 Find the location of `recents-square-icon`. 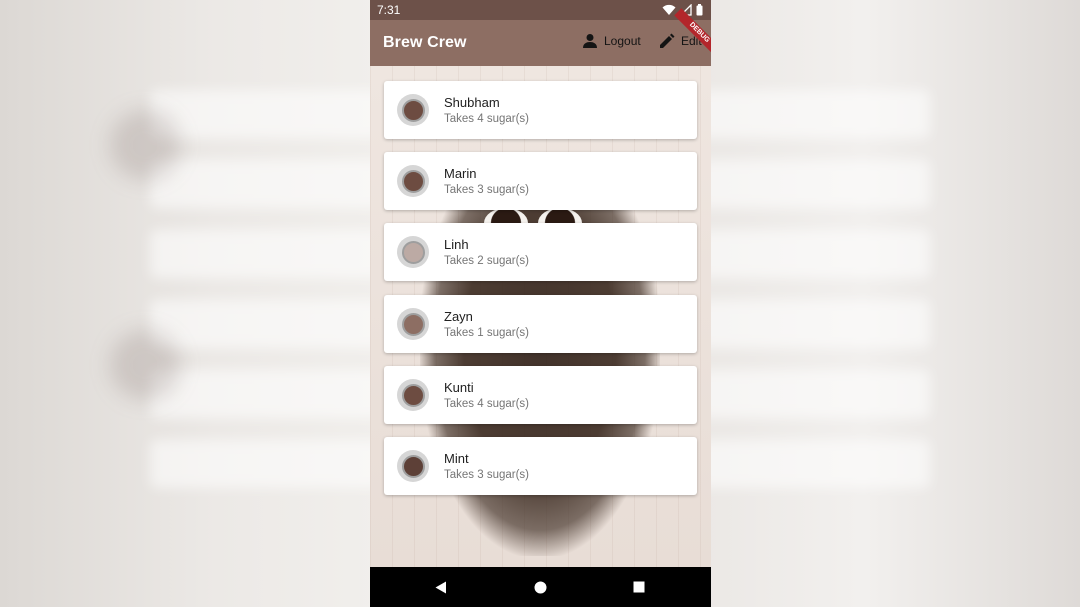

recents-square-icon is located at coordinates (639, 587).